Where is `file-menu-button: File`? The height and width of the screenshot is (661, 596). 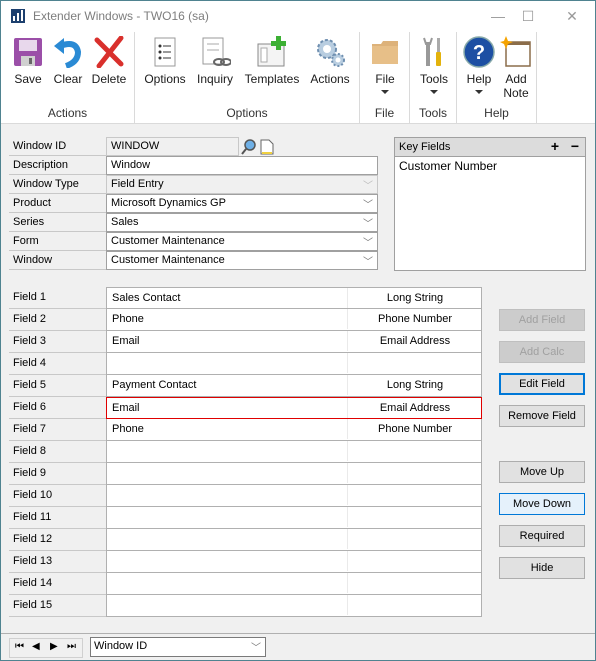 file-menu-button: File is located at coordinates (385, 65).